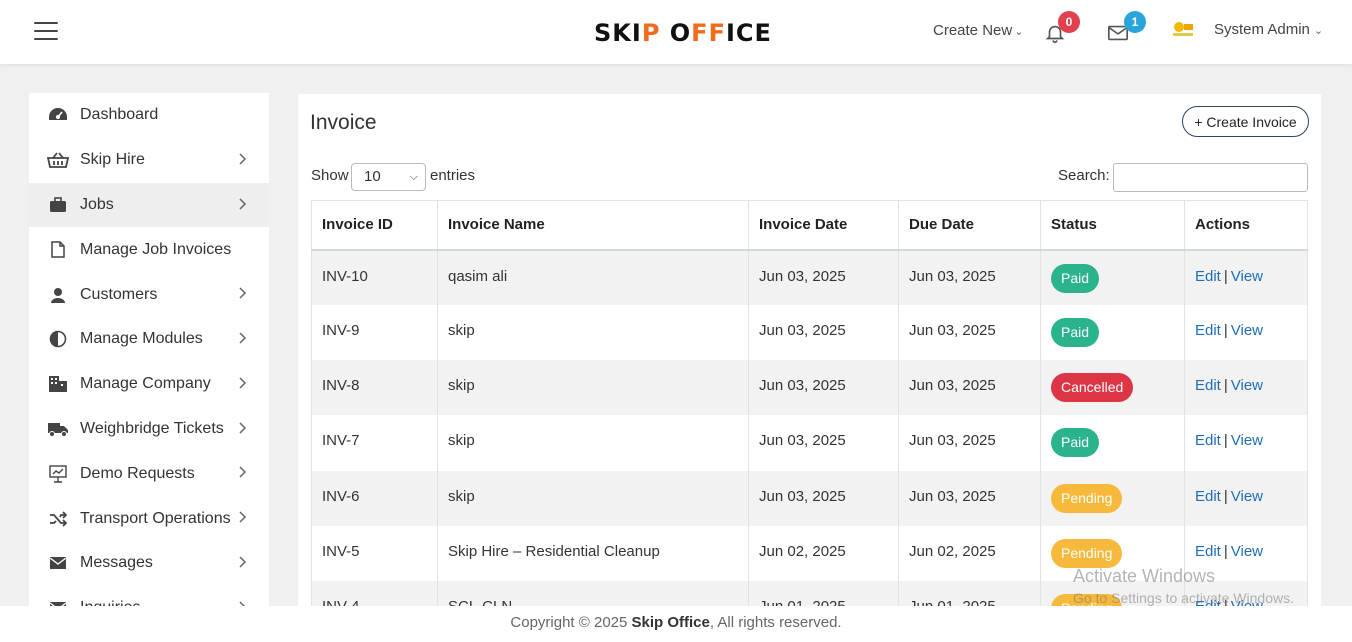 The height and width of the screenshot is (642, 1352). I want to click on column-header-invoice-date: Invoice Date, so click(823, 225).